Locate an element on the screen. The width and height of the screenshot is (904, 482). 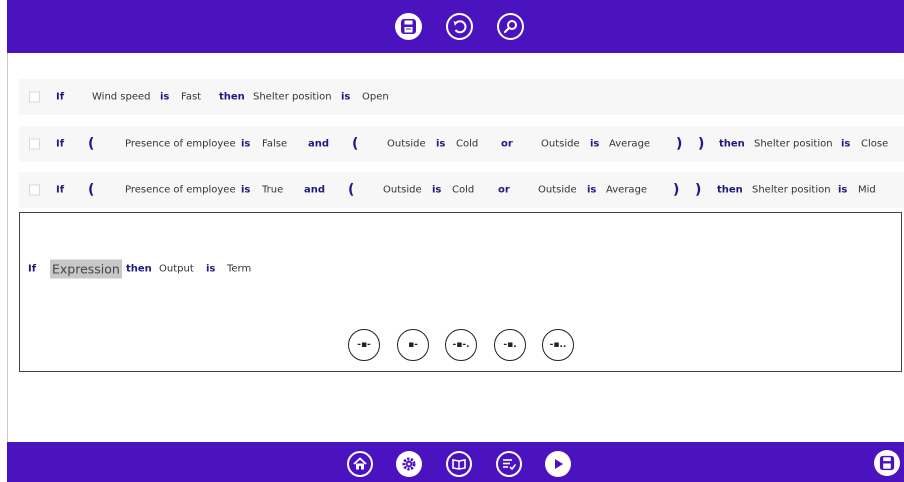
expression-slot: Expression is located at coordinates (86, 269).